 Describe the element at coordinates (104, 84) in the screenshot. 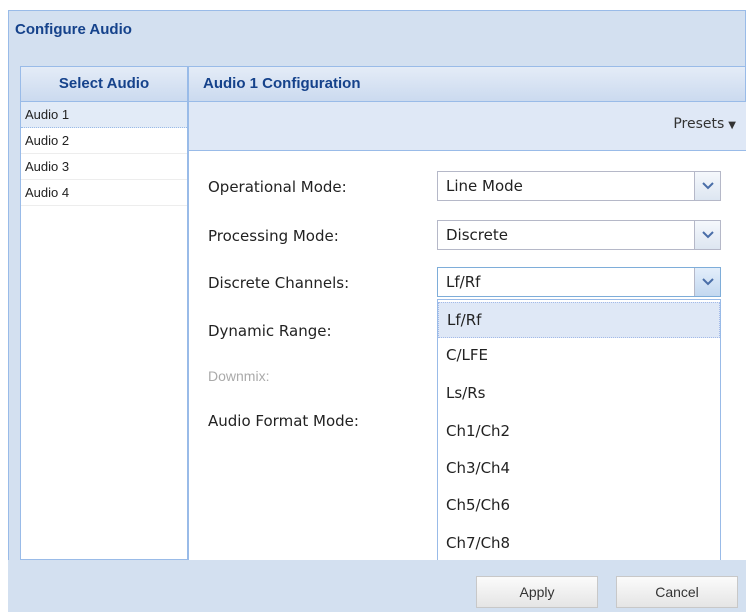

I see `select-audio-header: Select Audio` at that location.